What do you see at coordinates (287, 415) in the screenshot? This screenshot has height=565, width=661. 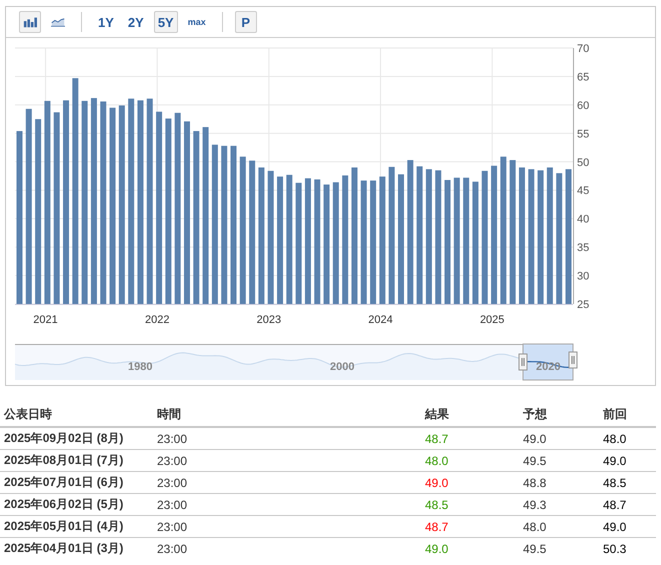 I see `column-header: 時間` at bounding box center [287, 415].